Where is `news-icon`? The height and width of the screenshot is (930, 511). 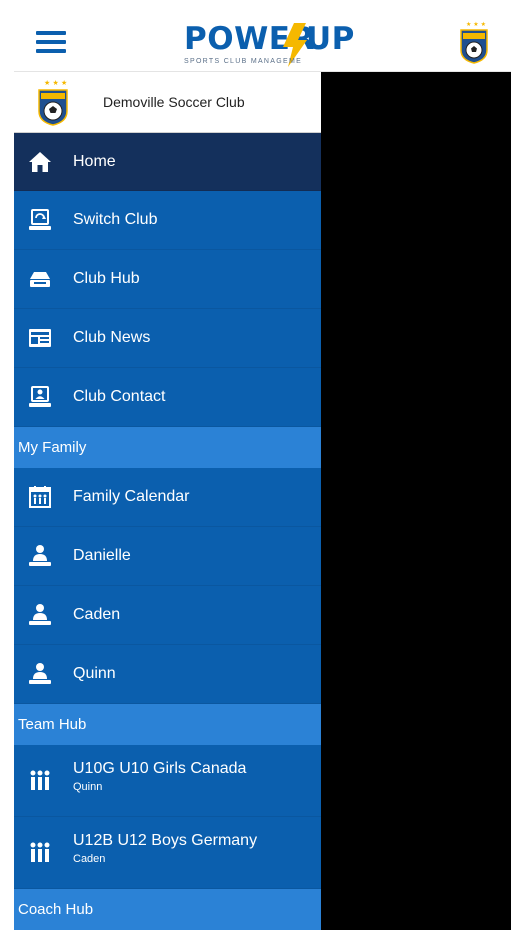 news-icon is located at coordinates (40, 338).